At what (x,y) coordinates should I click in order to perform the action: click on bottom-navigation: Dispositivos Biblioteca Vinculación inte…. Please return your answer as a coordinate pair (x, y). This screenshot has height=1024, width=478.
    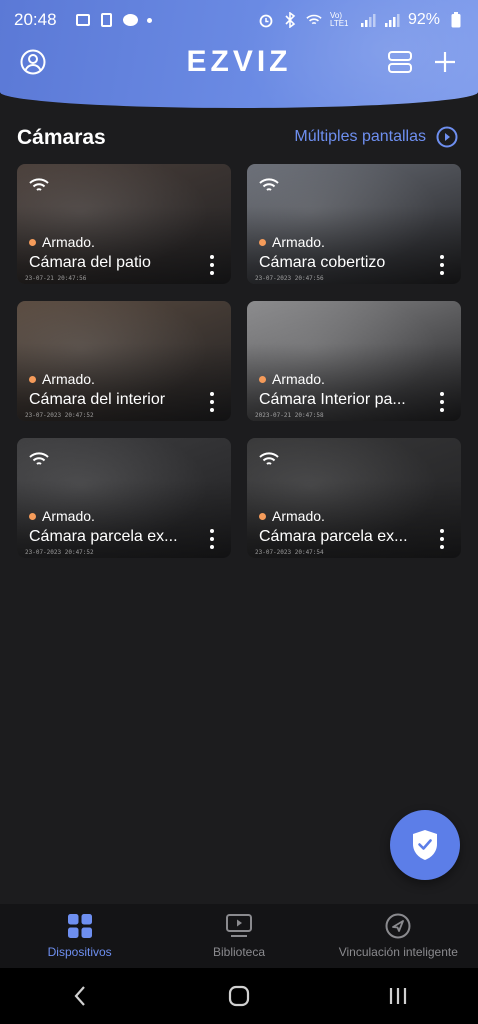
    Looking at the image, I should click on (239, 936).